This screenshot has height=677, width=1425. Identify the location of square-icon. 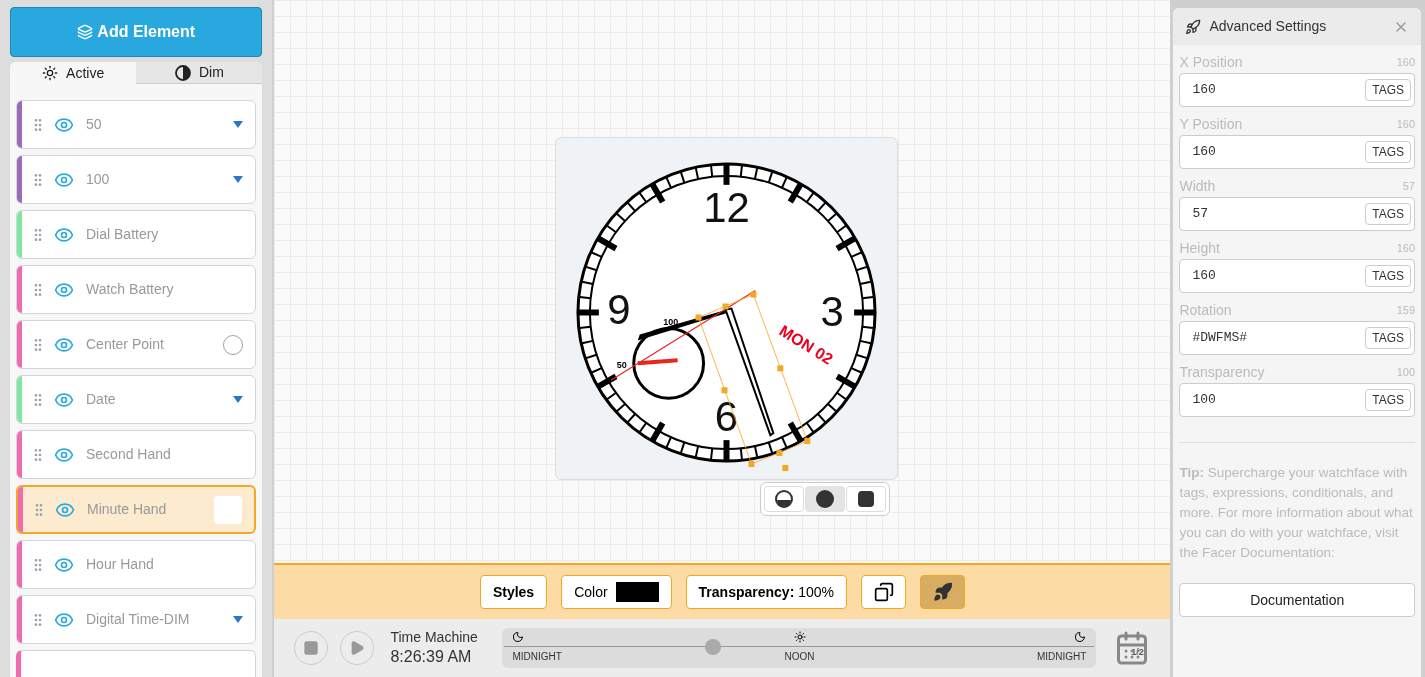
(865, 499).